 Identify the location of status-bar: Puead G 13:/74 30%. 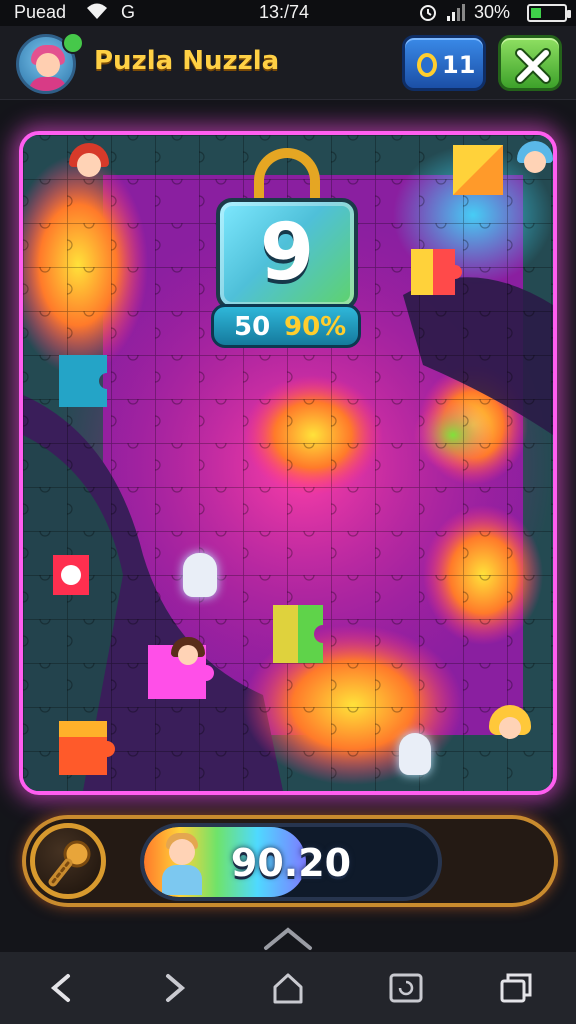
(288, 13).